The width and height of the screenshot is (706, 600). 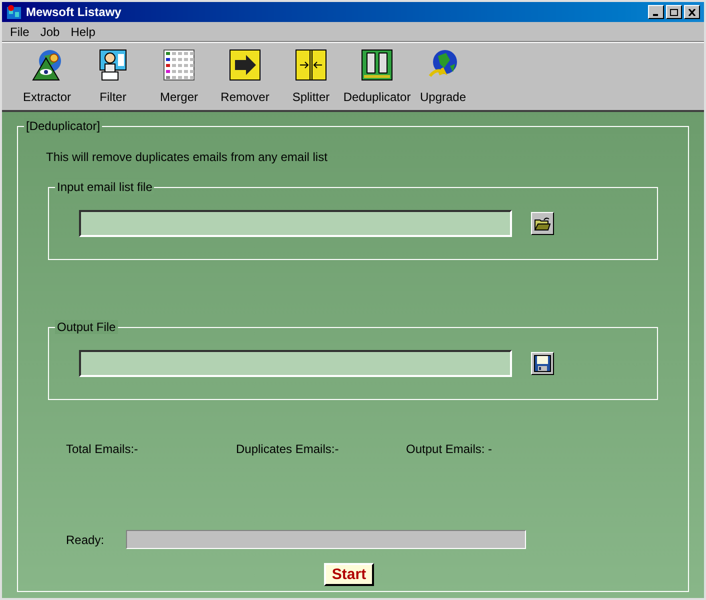 I want to click on maximize-icon, so click(x=674, y=12).